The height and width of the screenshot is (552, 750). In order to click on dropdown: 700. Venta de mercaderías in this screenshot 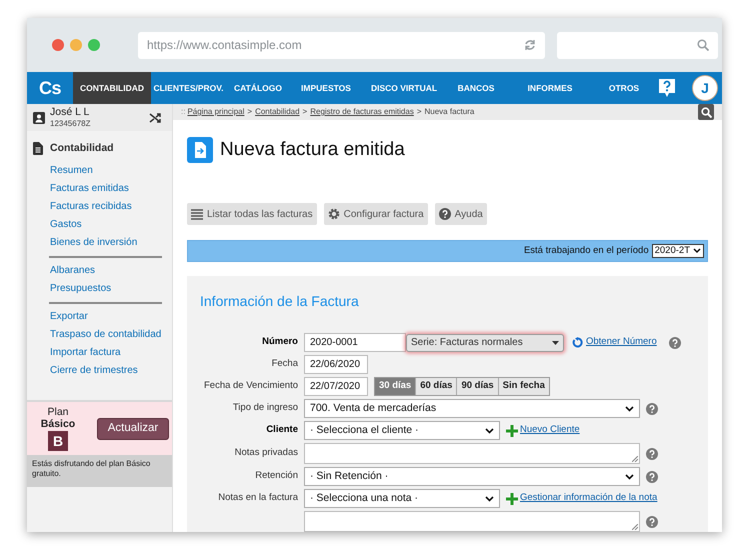, I will do `click(472, 408)`.